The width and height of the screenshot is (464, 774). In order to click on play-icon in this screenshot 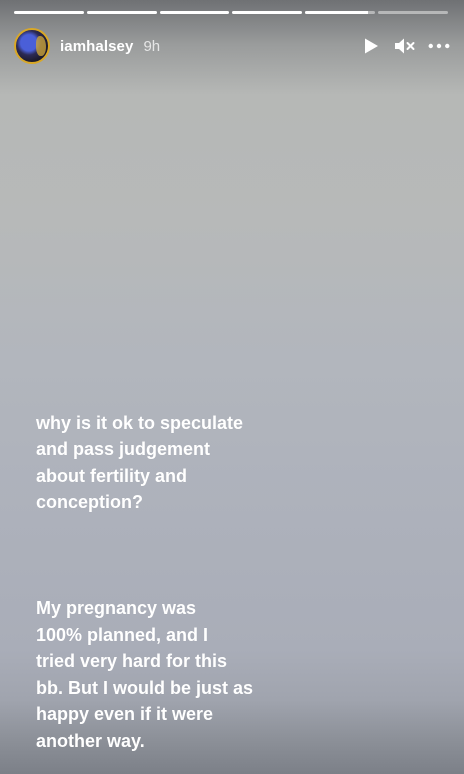, I will do `click(371, 46)`.